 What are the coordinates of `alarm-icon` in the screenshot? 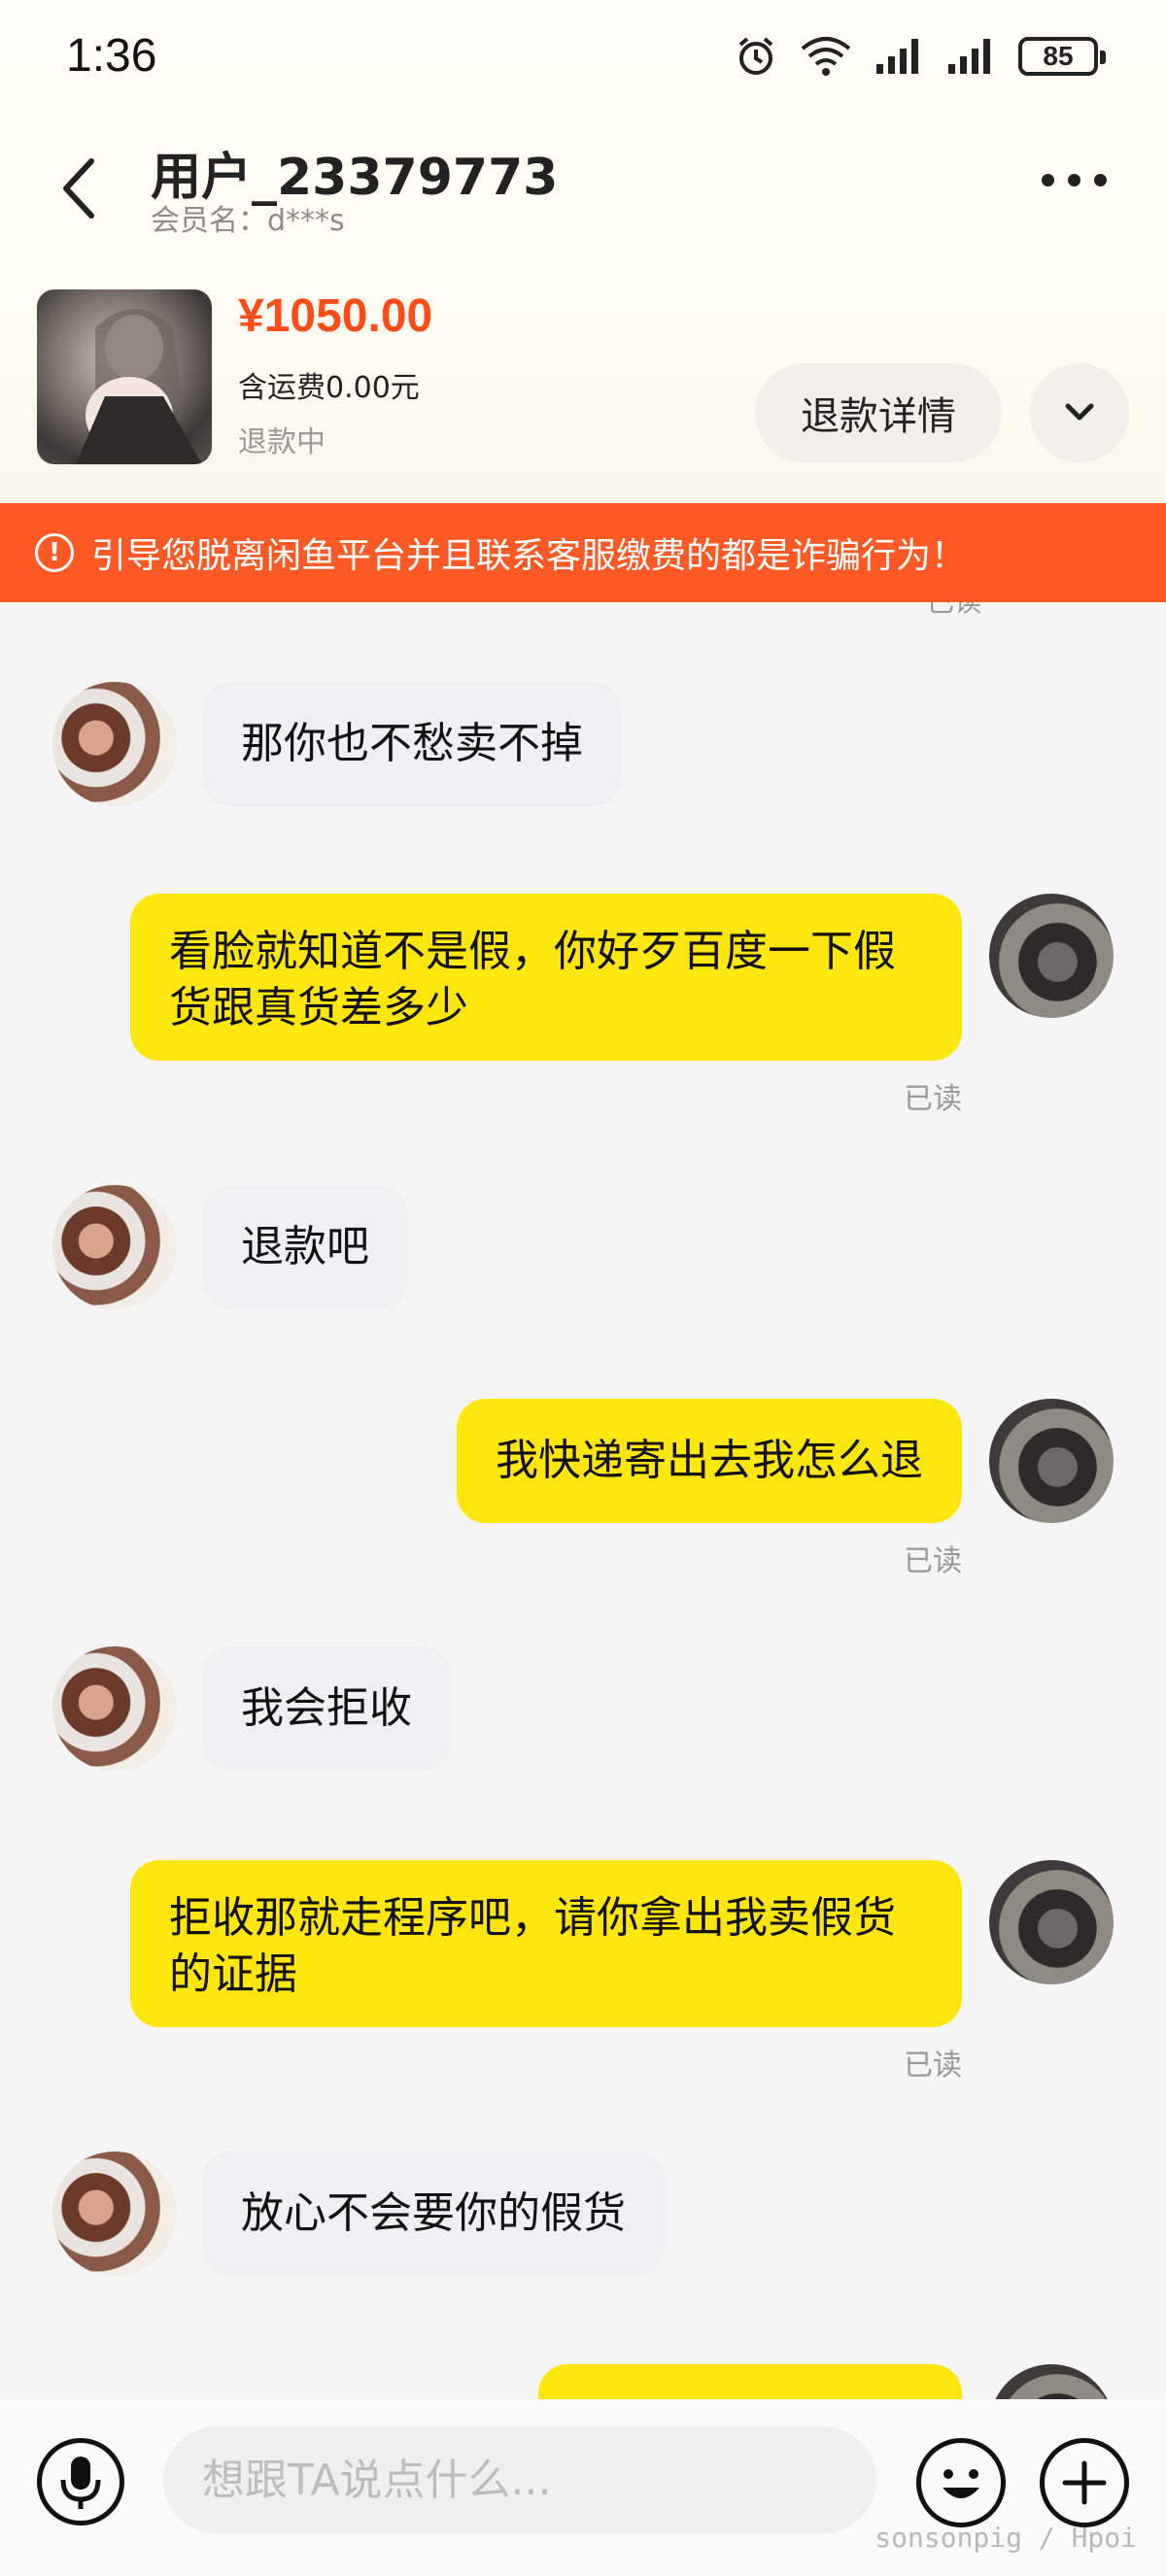 It's located at (755, 56).